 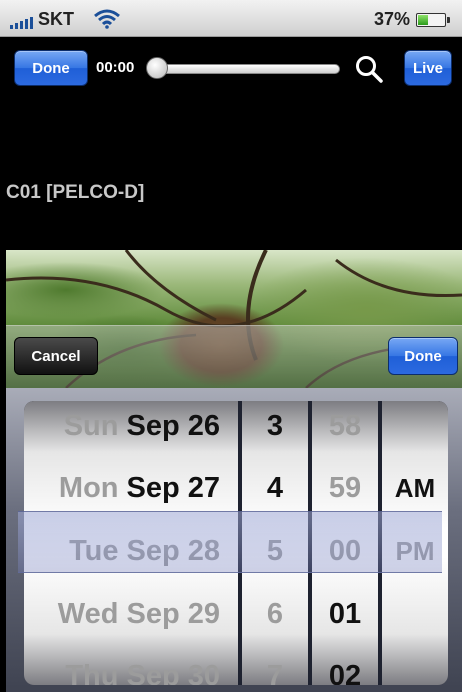 I want to click on signal-strength-icon, so click(x=23, y=22).